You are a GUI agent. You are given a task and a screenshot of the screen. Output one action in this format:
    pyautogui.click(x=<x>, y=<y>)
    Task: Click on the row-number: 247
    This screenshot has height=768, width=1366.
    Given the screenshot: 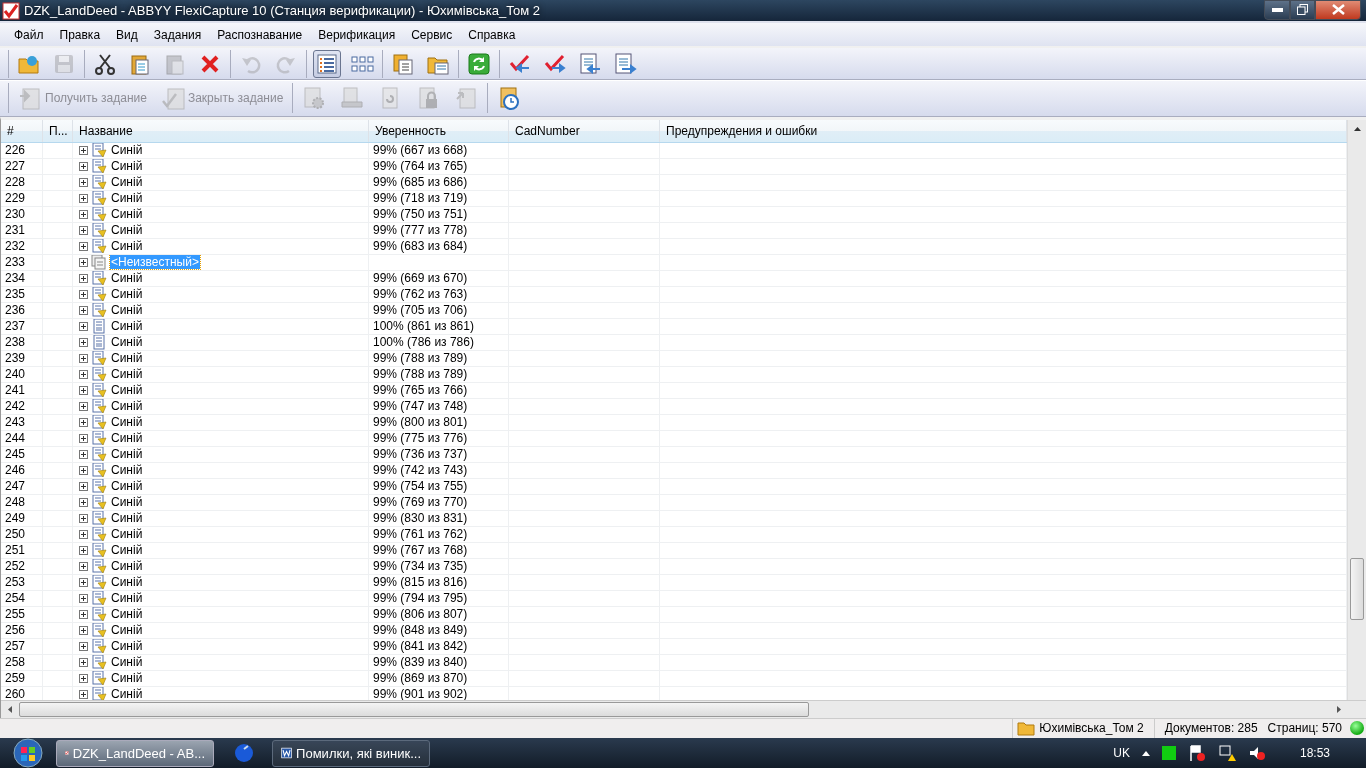 What is the action you would take?
    pyautogui.click(x=22, y=486)
    